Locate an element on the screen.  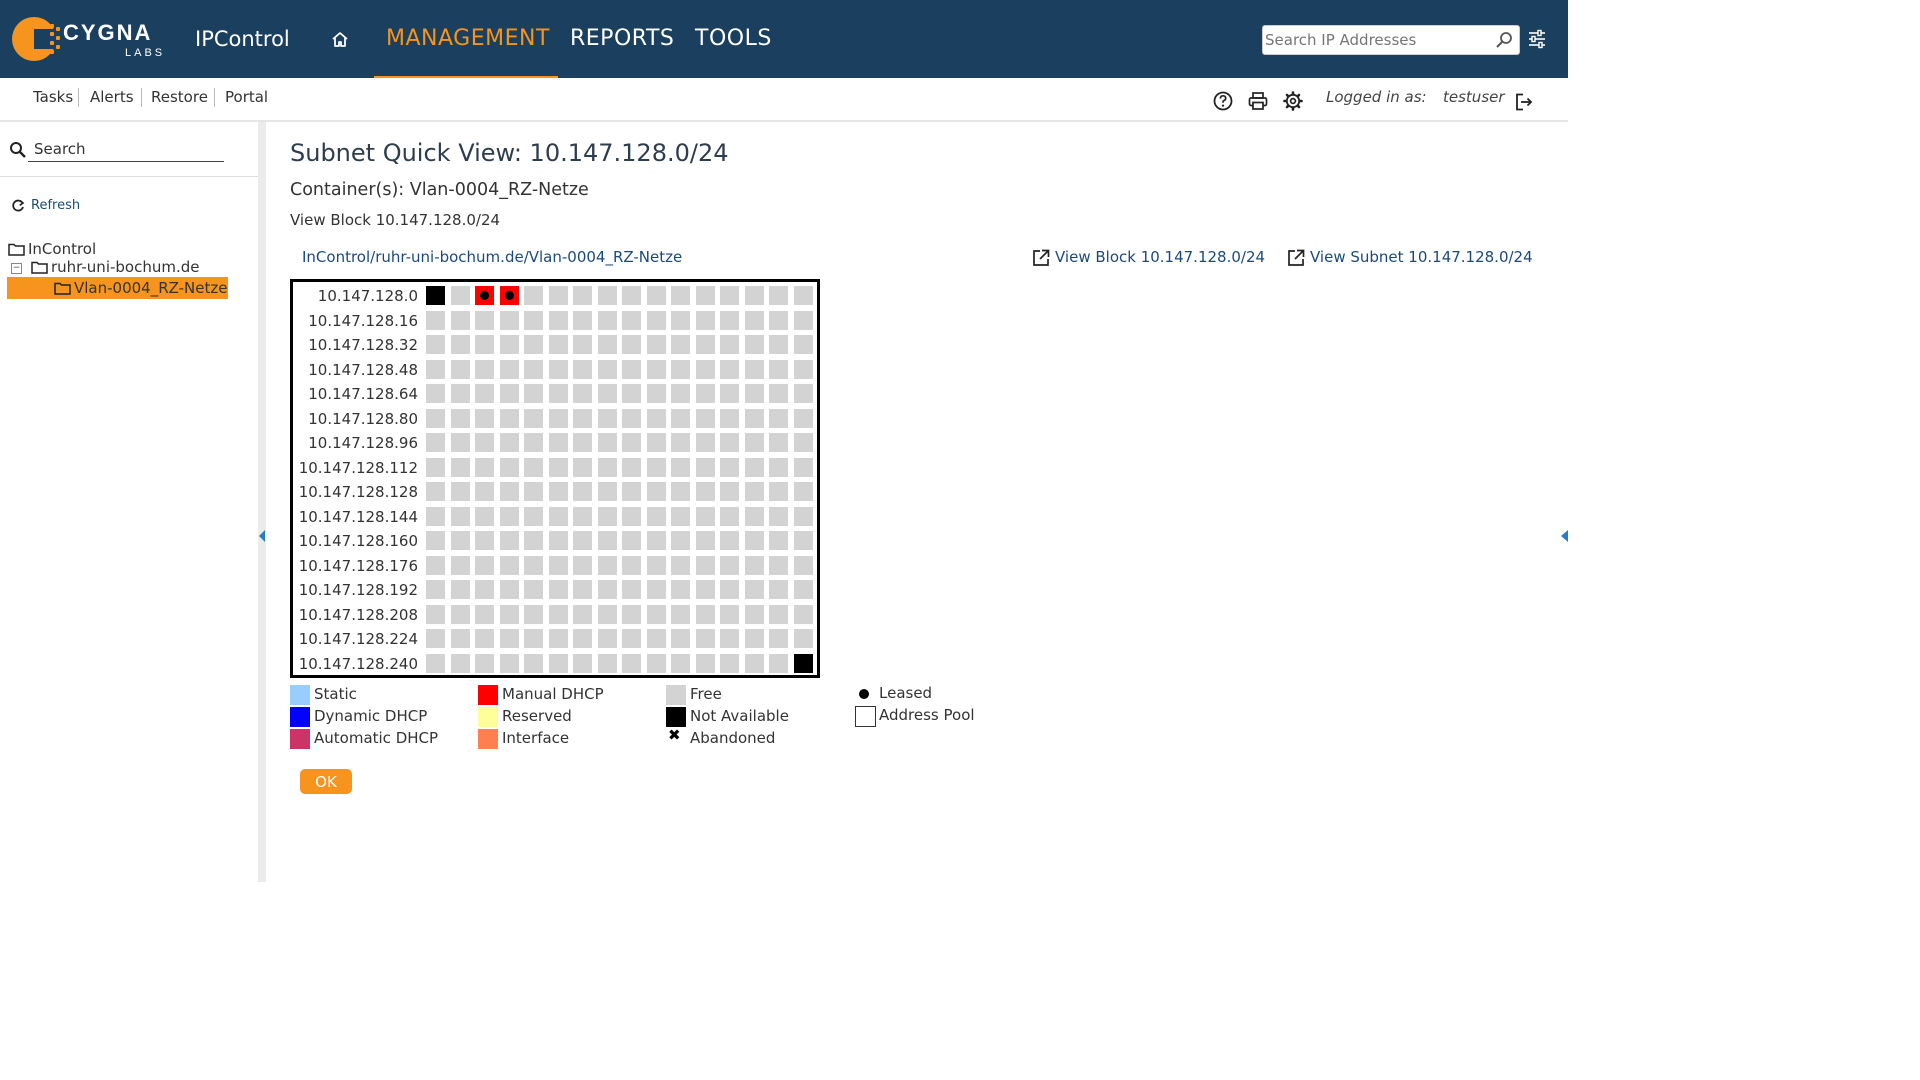
subnav-alerts: Alerts is located at coordinates (112, 97).